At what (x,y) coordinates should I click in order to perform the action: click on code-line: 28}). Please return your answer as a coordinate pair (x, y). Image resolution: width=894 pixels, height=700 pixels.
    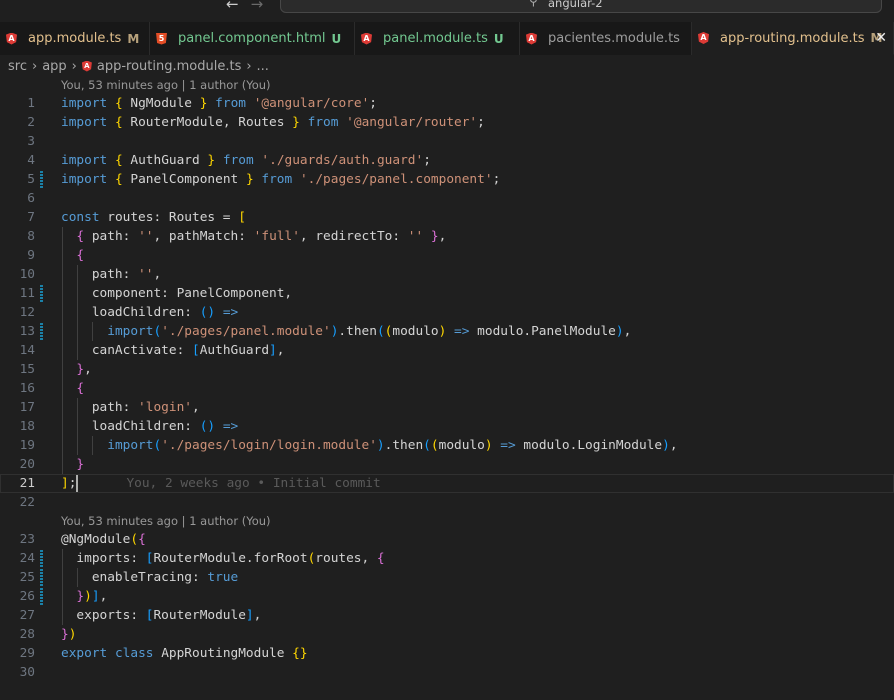
    Looking at the image, I should click on (447, 634).